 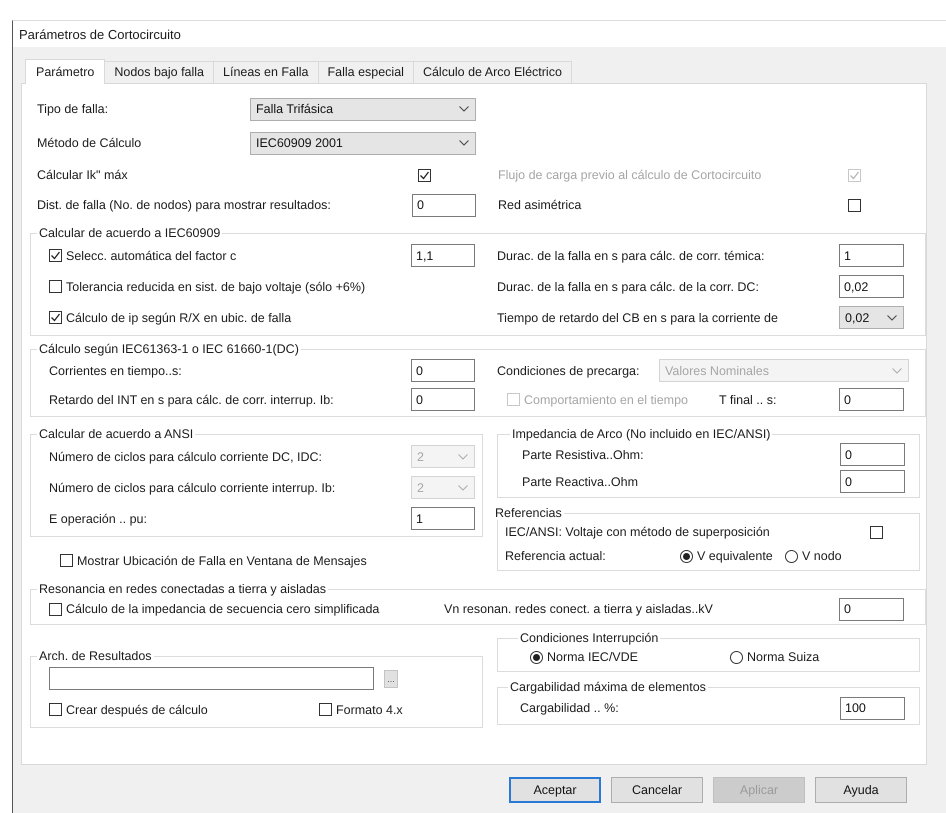 What do you see at coordinates (182, 589) in the screenshot?
I see `group-title: Resonancia en redes conectadas a tierra y aisladas` at bounding box center [182, 589].